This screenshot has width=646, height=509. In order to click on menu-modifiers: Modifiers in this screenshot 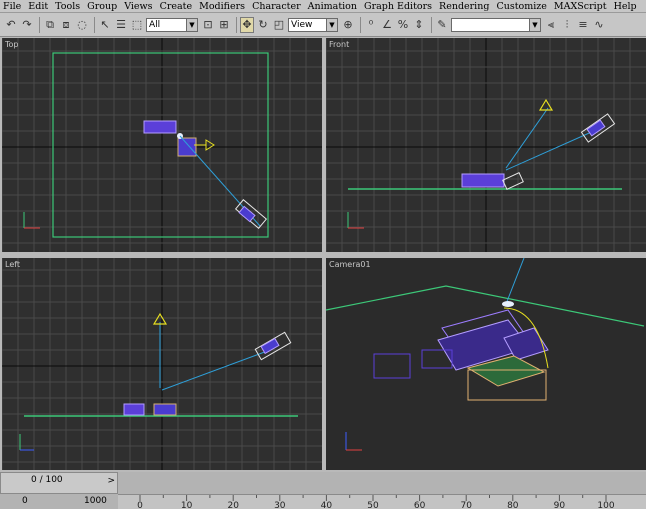, I will do `click(222, 6)`.